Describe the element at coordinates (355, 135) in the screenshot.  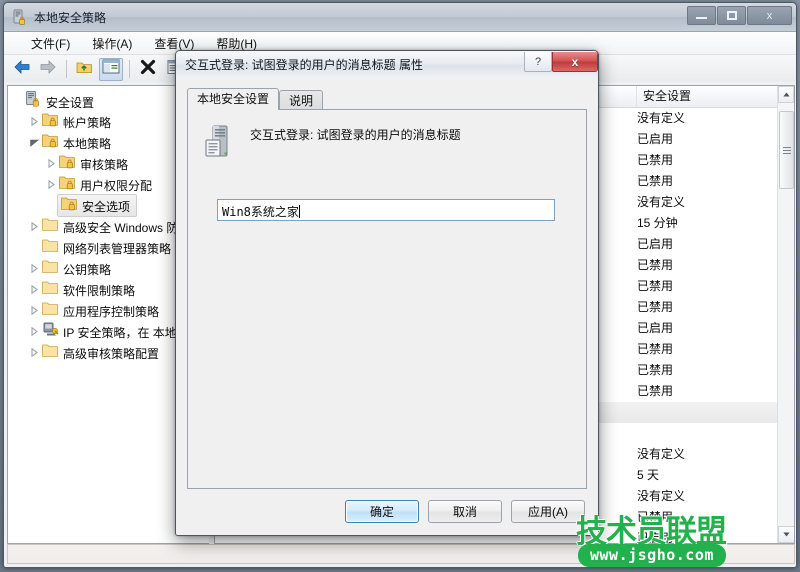
I see `policy-name: 交互式登录: 试图登录的用户的消息标题` at that location.